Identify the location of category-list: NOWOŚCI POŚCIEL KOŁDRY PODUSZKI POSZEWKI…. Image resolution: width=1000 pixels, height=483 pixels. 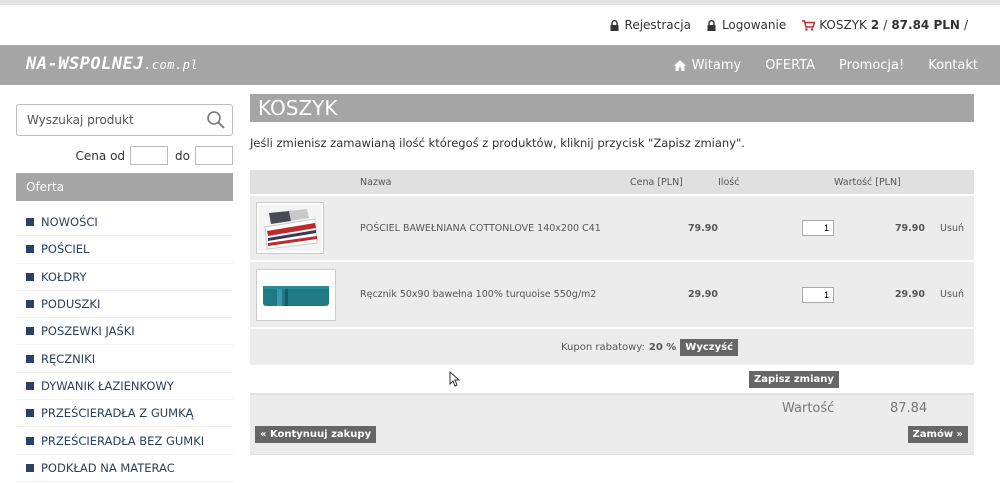
(124, 345).